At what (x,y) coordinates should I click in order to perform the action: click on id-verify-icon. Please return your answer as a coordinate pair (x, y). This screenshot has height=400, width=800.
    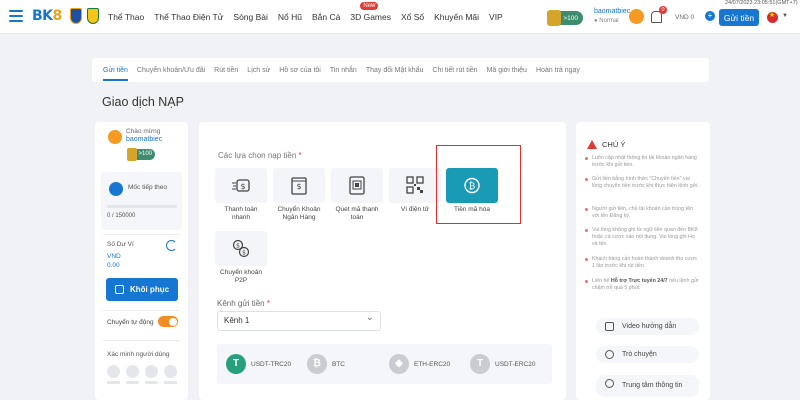
    Looking at the image, I should click on (151, 371).